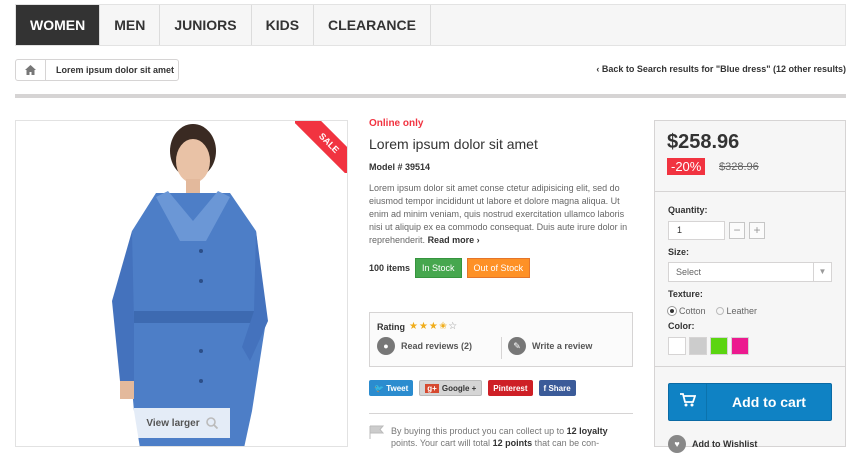  I want to click on add-to-cart-label: Add to cart, so click(769, 402).